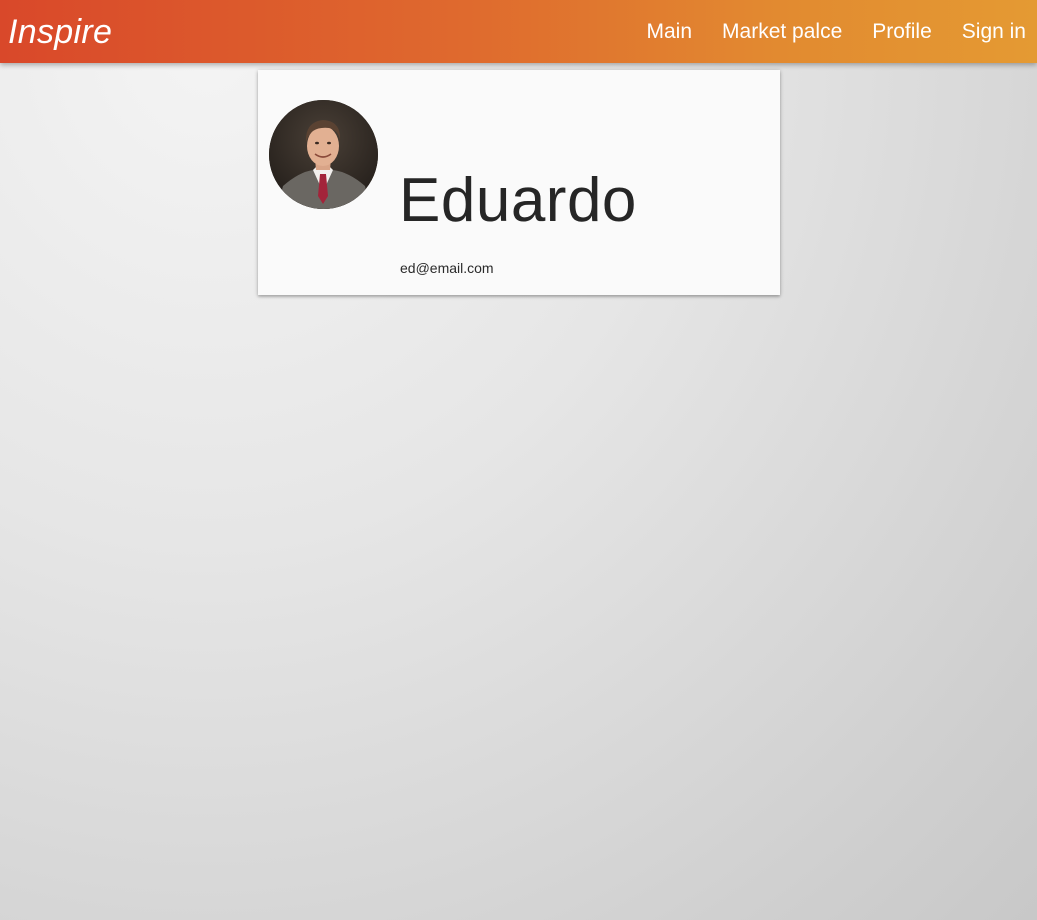 This screenshot has width=1037, height=920. I want to click on nav-links: Main Market palce Profile Sign in, so click(822, 31).